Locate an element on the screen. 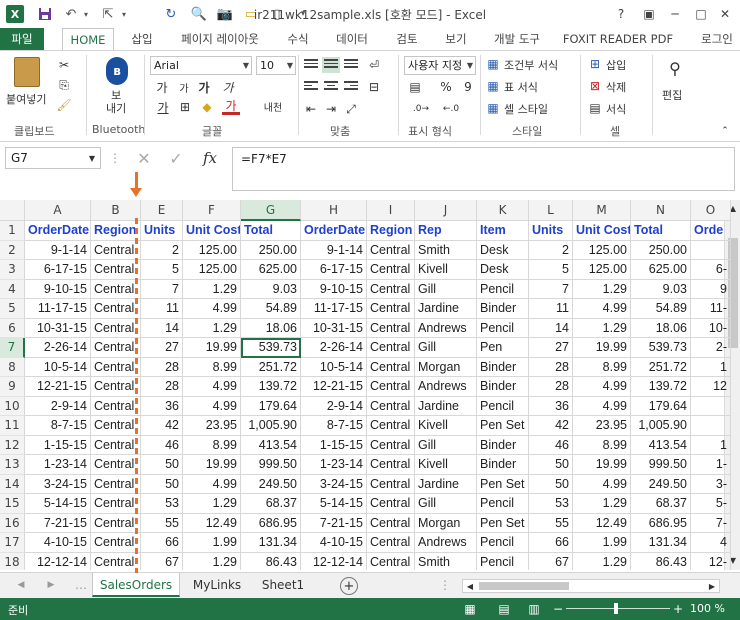 This screenshot has width=740, height=620. undo-dropdown-icon: ▾ is located at coordinates (86, 14).